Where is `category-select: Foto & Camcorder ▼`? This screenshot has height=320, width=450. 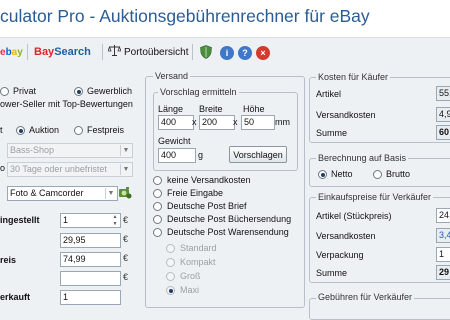 category-select: Foto & Camcorder ▼ is located at coordinates (62, 193).